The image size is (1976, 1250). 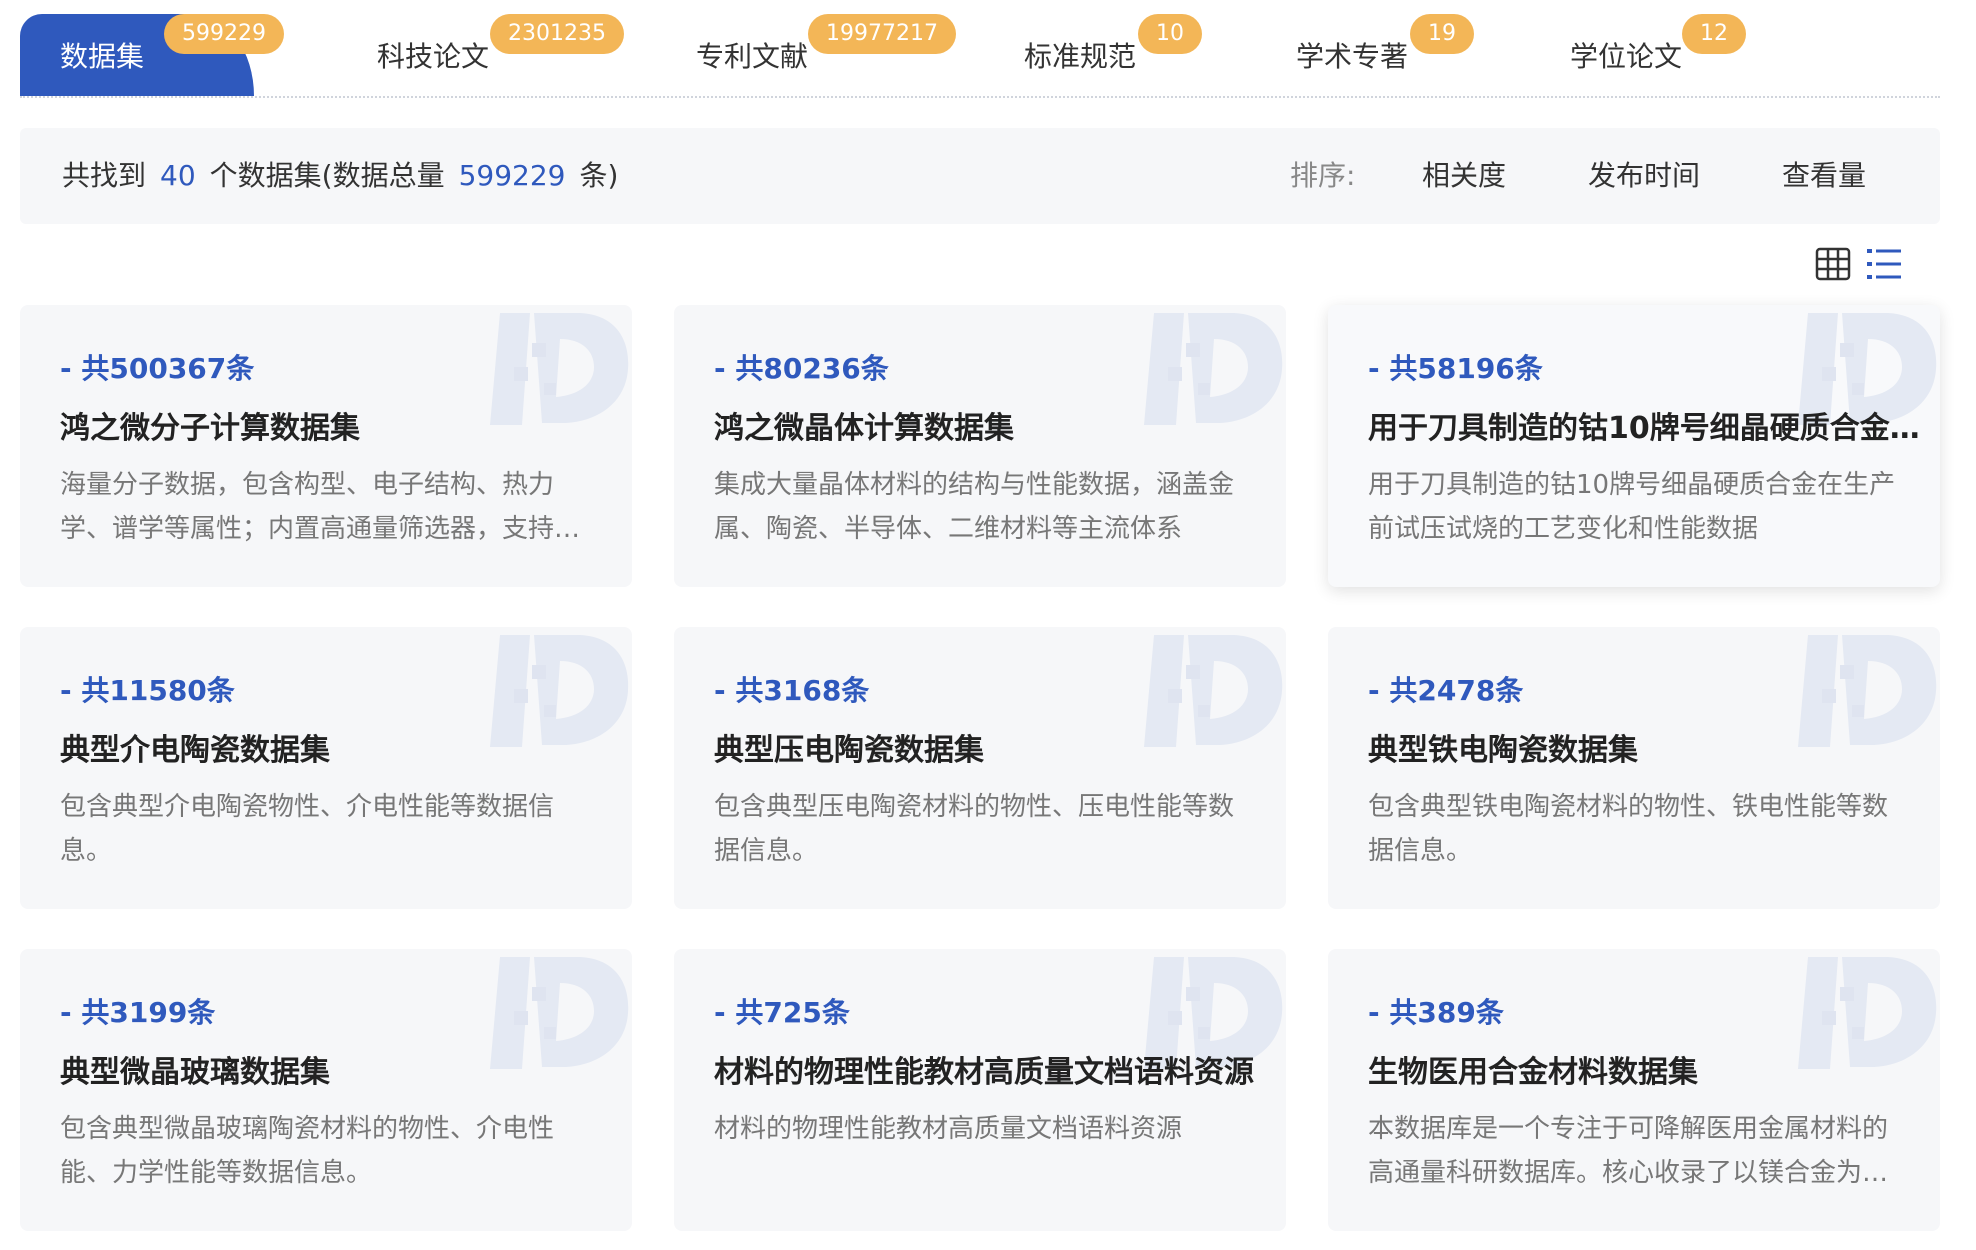 I want to click on card-title: 用于刀具制造的钴10牌号细晶硬质合金在生产前试压试烧的工艺变化和性能数据, so click(x=1648, y=425).